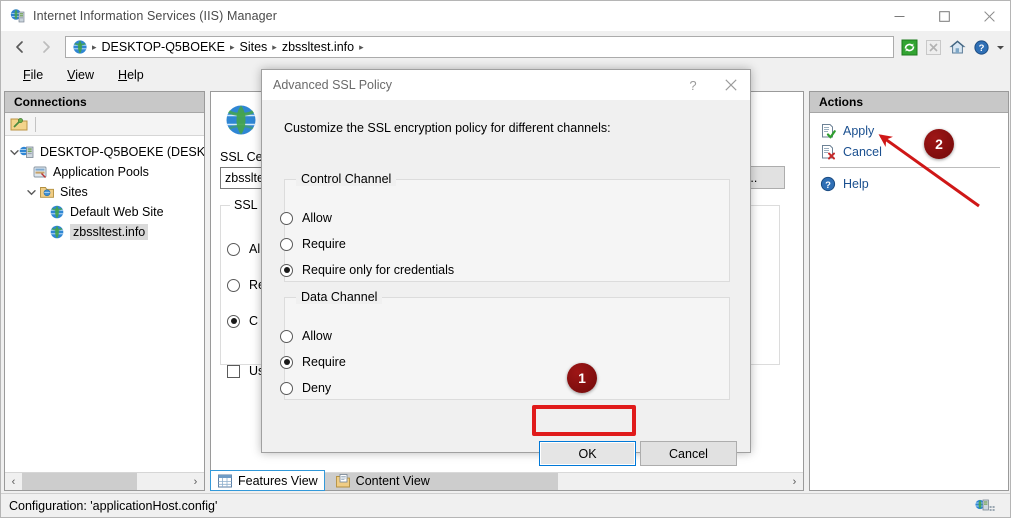 The image size is (1011, 518). What do you see at coordinates (909, 130) in the screenshot?
I see `action-apply: Apply` at bounding box center [909, 130].